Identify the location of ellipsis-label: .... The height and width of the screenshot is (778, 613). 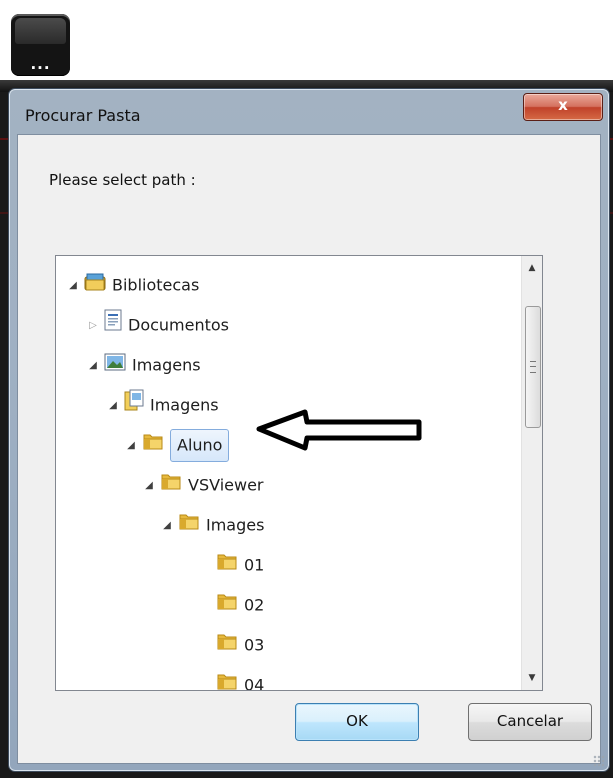
(40, 64).